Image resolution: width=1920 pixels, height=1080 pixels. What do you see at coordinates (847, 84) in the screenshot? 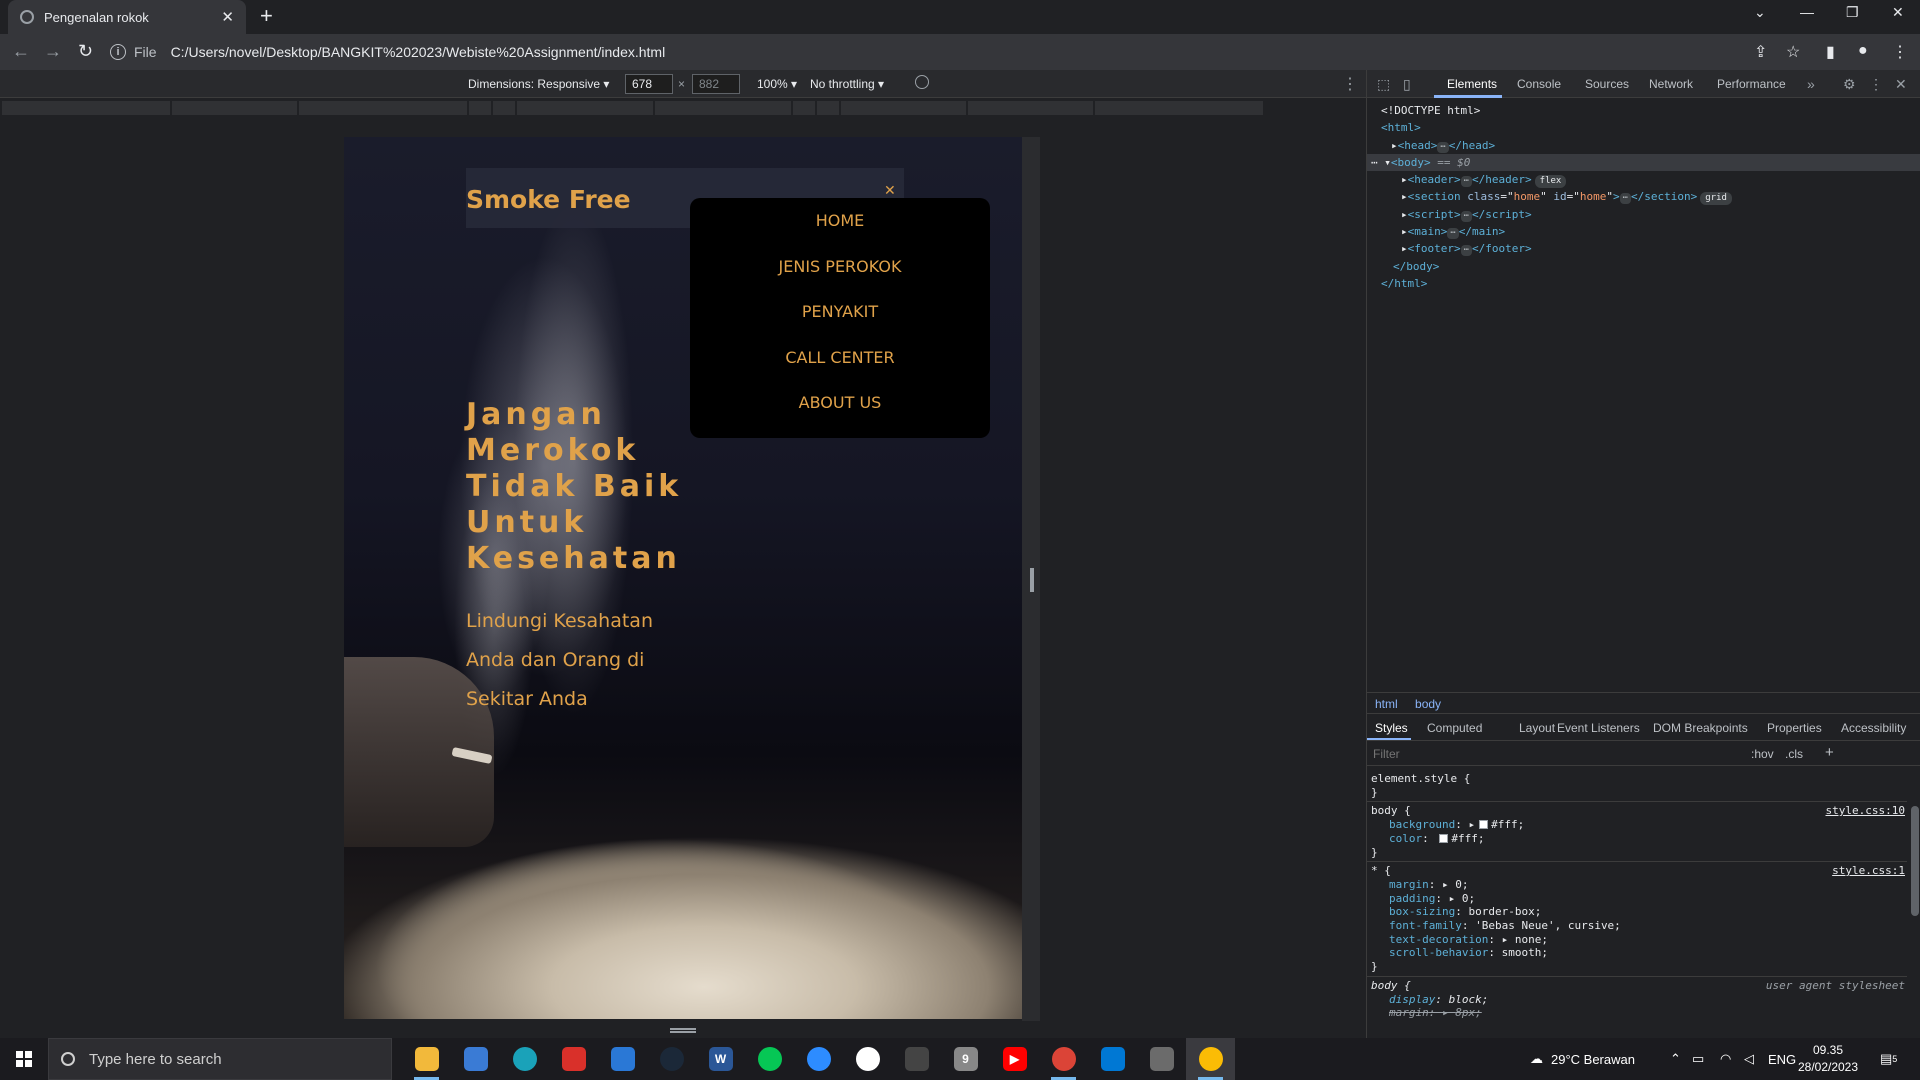
I see `throttling-dropdown: No throttling ▾` at bounding box center [847, 84].